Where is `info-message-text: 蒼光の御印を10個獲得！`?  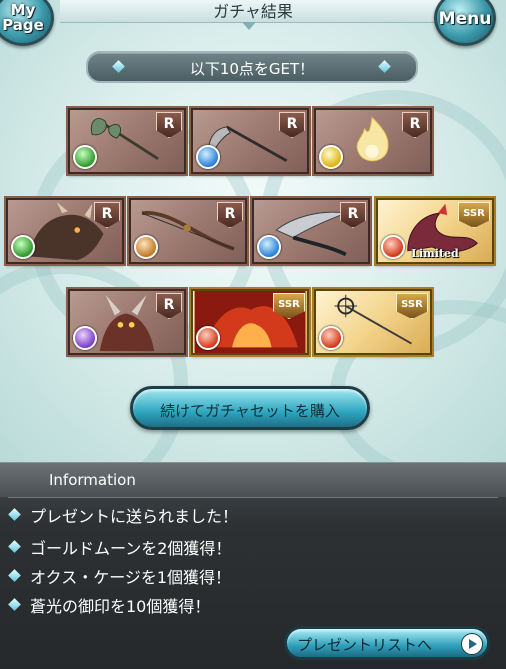
info-message-text: 蒼光の御印を10個獲得！ is located at coordinates (120, 606).